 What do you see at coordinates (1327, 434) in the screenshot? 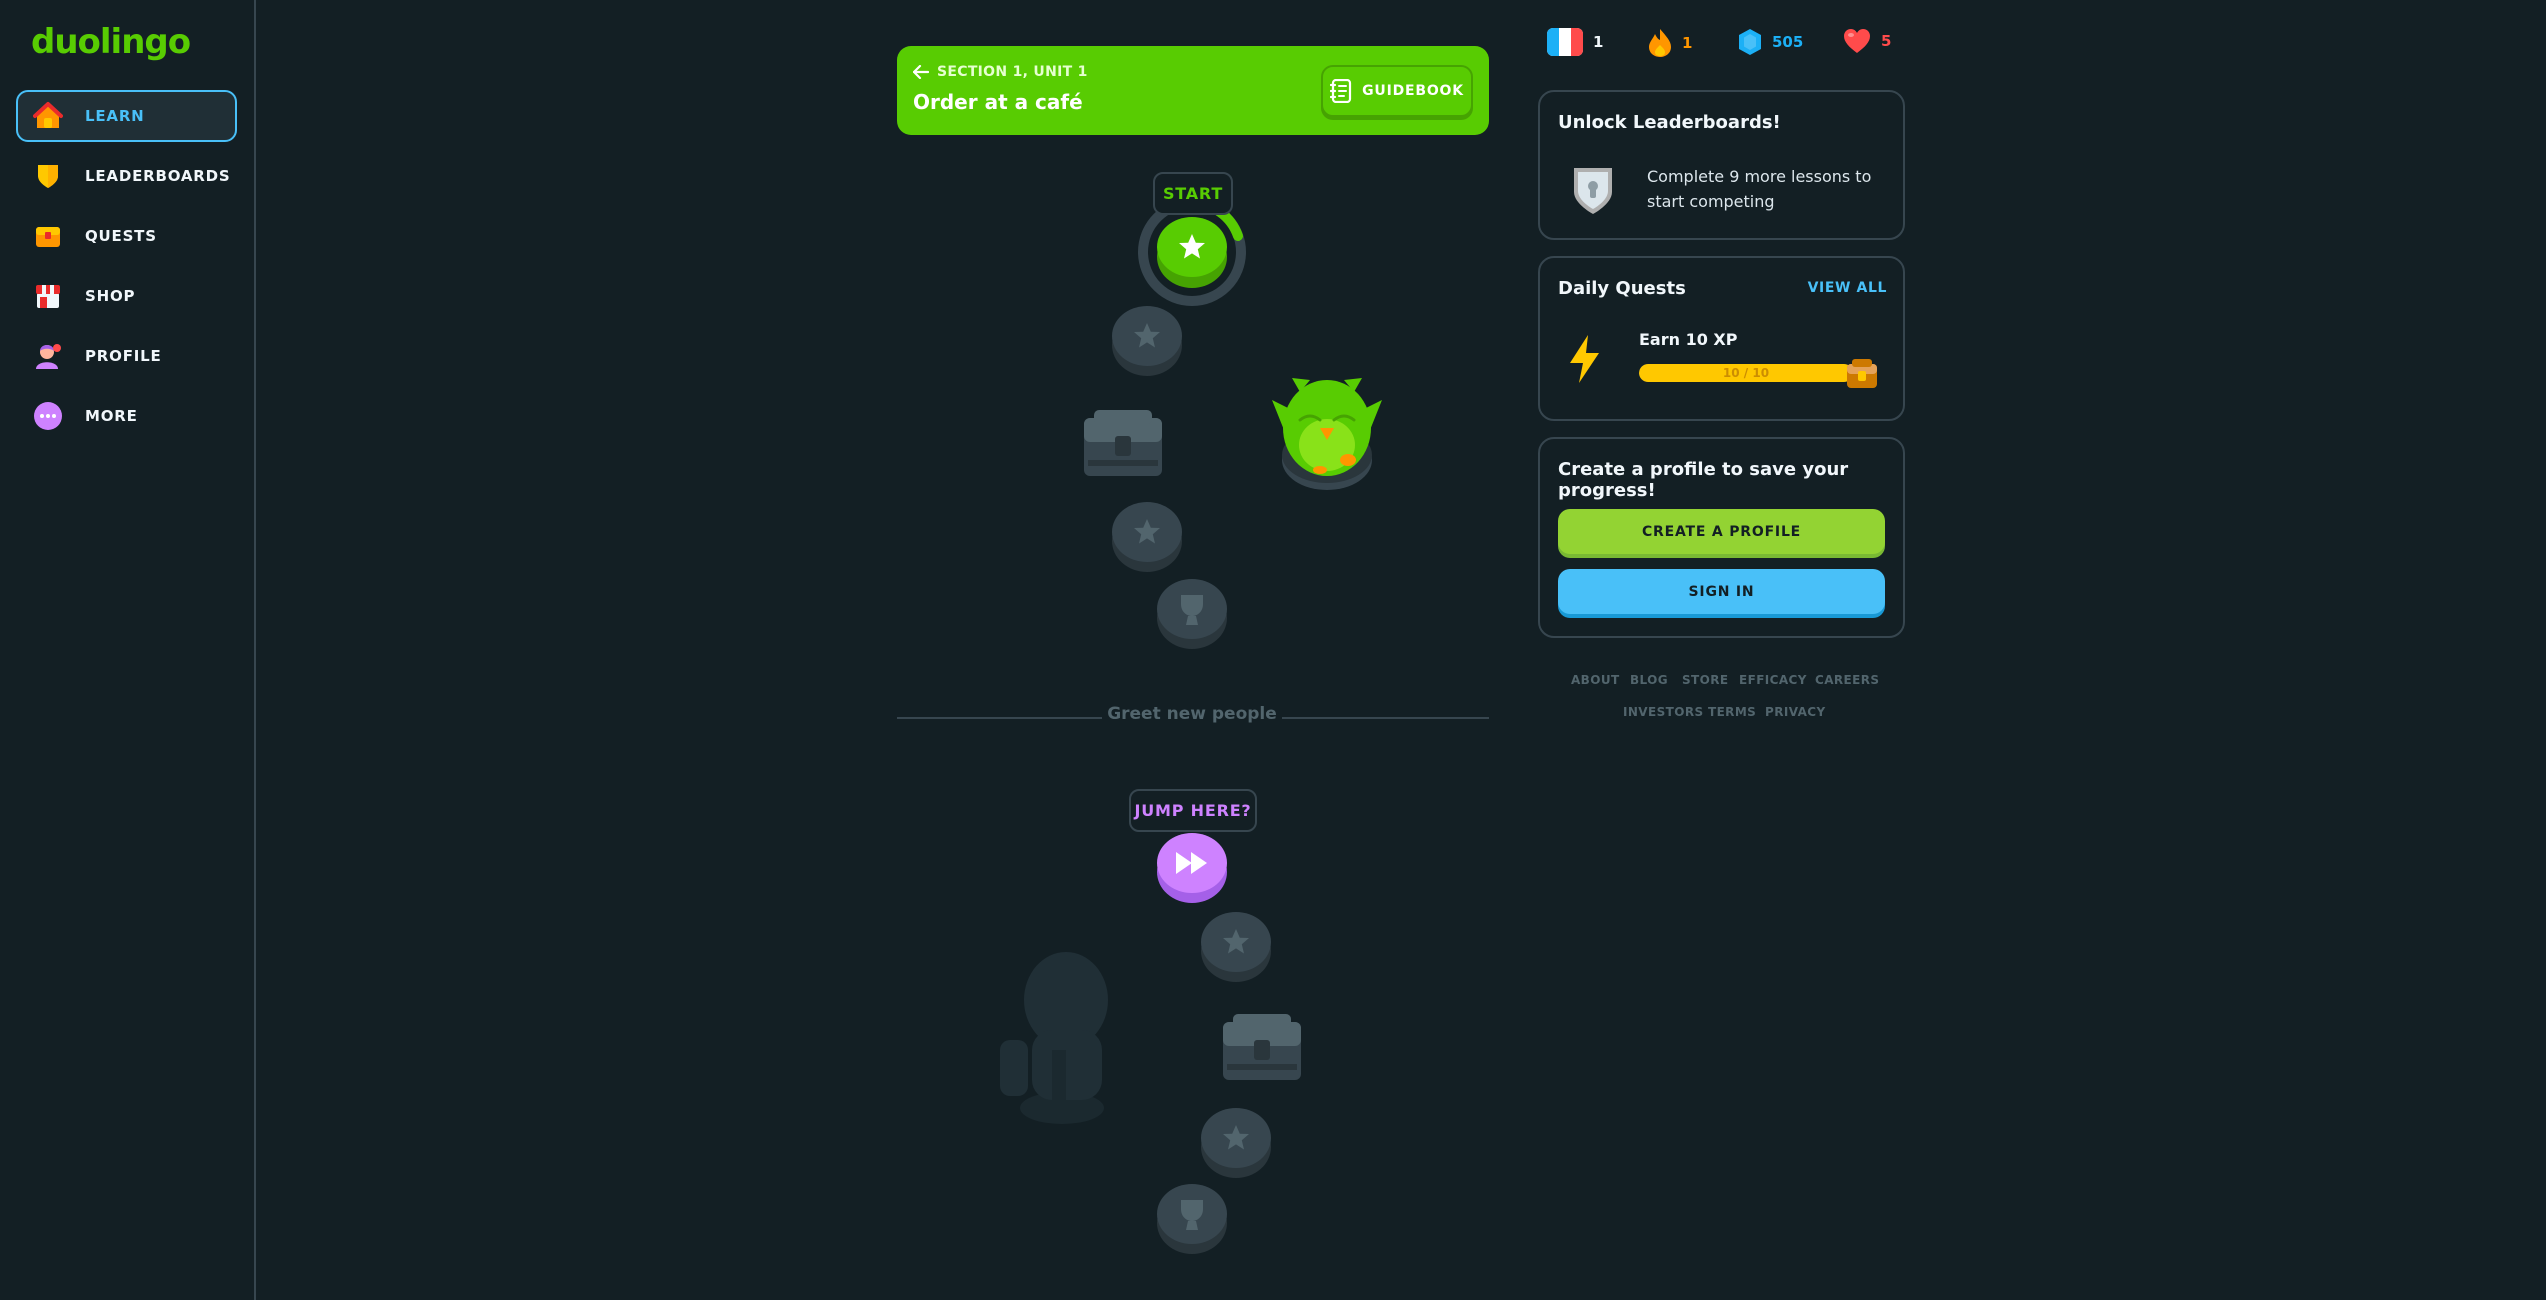
I see `duo-owl-mascot` at bounding box center [1327, 434].